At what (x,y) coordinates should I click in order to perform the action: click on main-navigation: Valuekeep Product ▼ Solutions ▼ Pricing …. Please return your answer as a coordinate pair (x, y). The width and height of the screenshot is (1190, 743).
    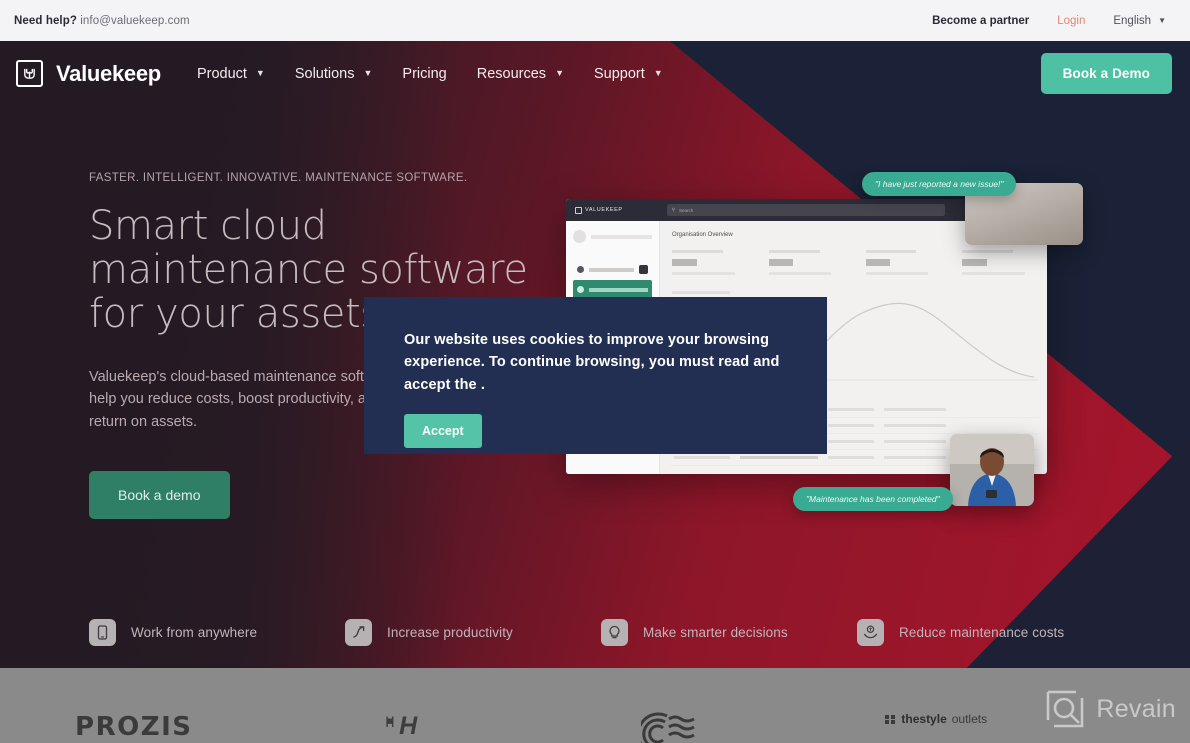
    Looking at the image, I should click on (595, 73).